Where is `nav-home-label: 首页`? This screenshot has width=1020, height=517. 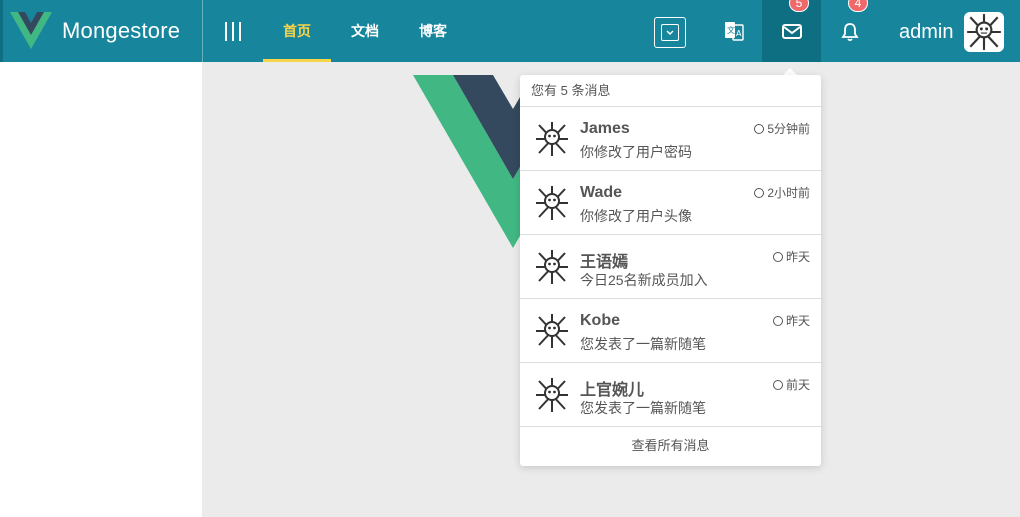
nav-home-label: 首页 is located at coordinates (297, 31).